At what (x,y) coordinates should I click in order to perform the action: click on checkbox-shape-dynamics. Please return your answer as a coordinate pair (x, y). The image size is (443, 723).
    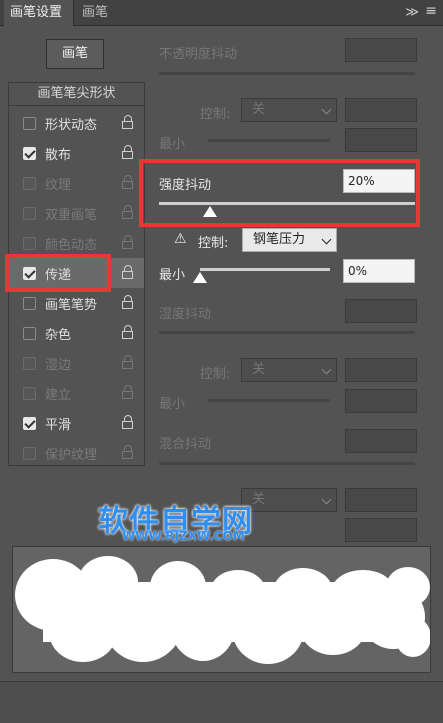
    Looking at the image, I should click on (29, 123).